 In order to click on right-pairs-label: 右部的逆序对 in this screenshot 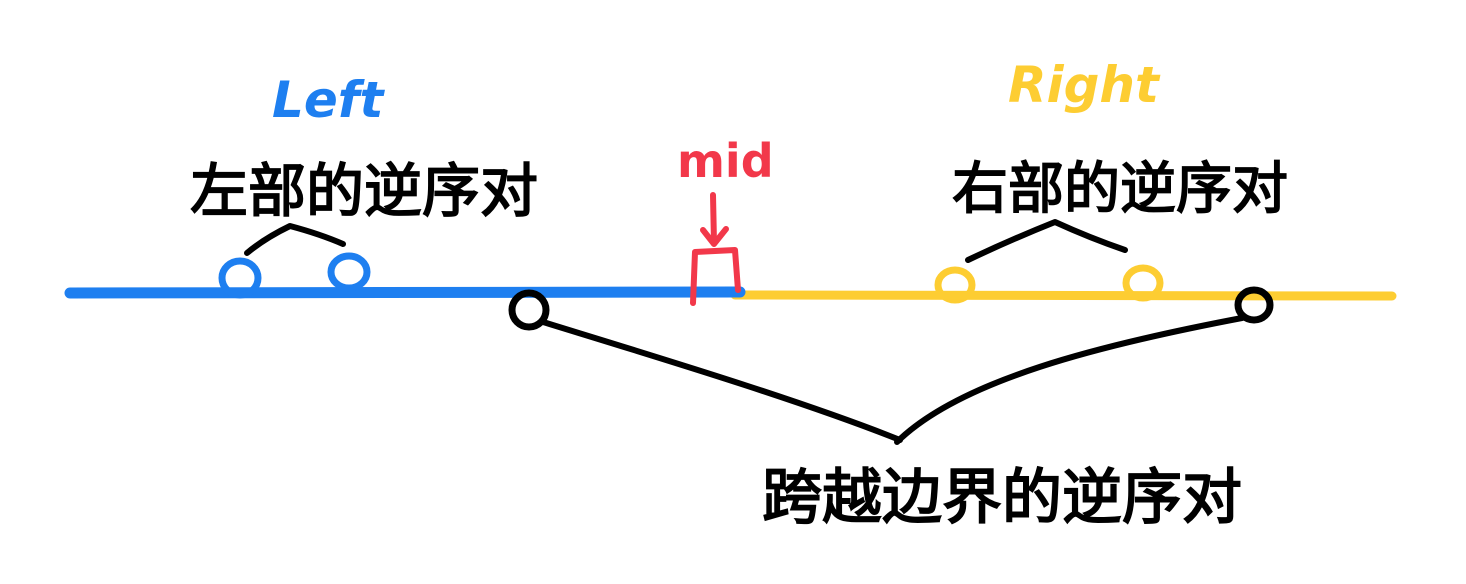, I will do `click(1120, 189)`.